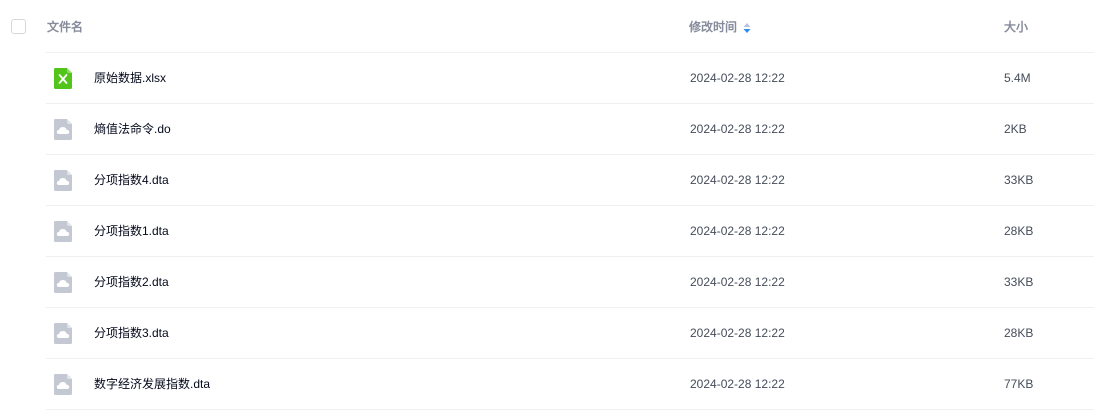 The image size is (1094, 416). I want to click on file-size: 77KB, so click(1019, 384).